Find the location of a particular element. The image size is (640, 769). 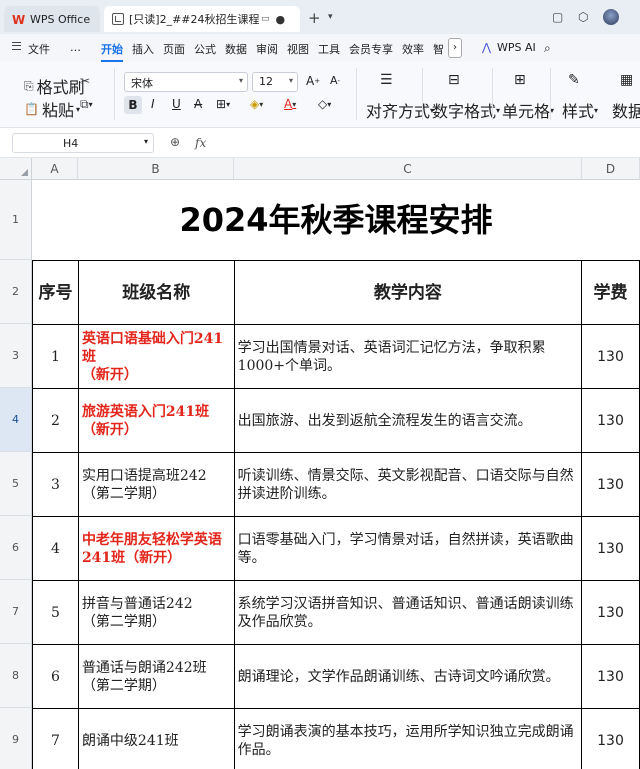

cell-no: 2 is located at coordinates (55, 420).